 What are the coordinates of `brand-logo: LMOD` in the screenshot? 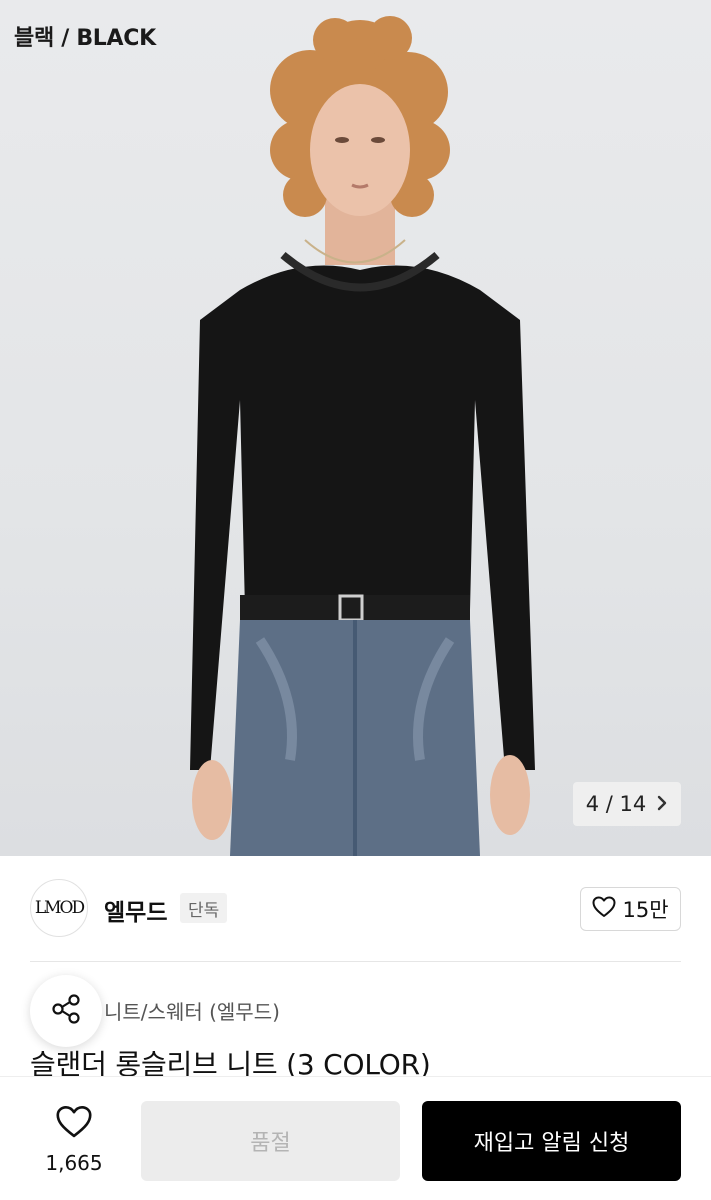 It's located at (59, 908).